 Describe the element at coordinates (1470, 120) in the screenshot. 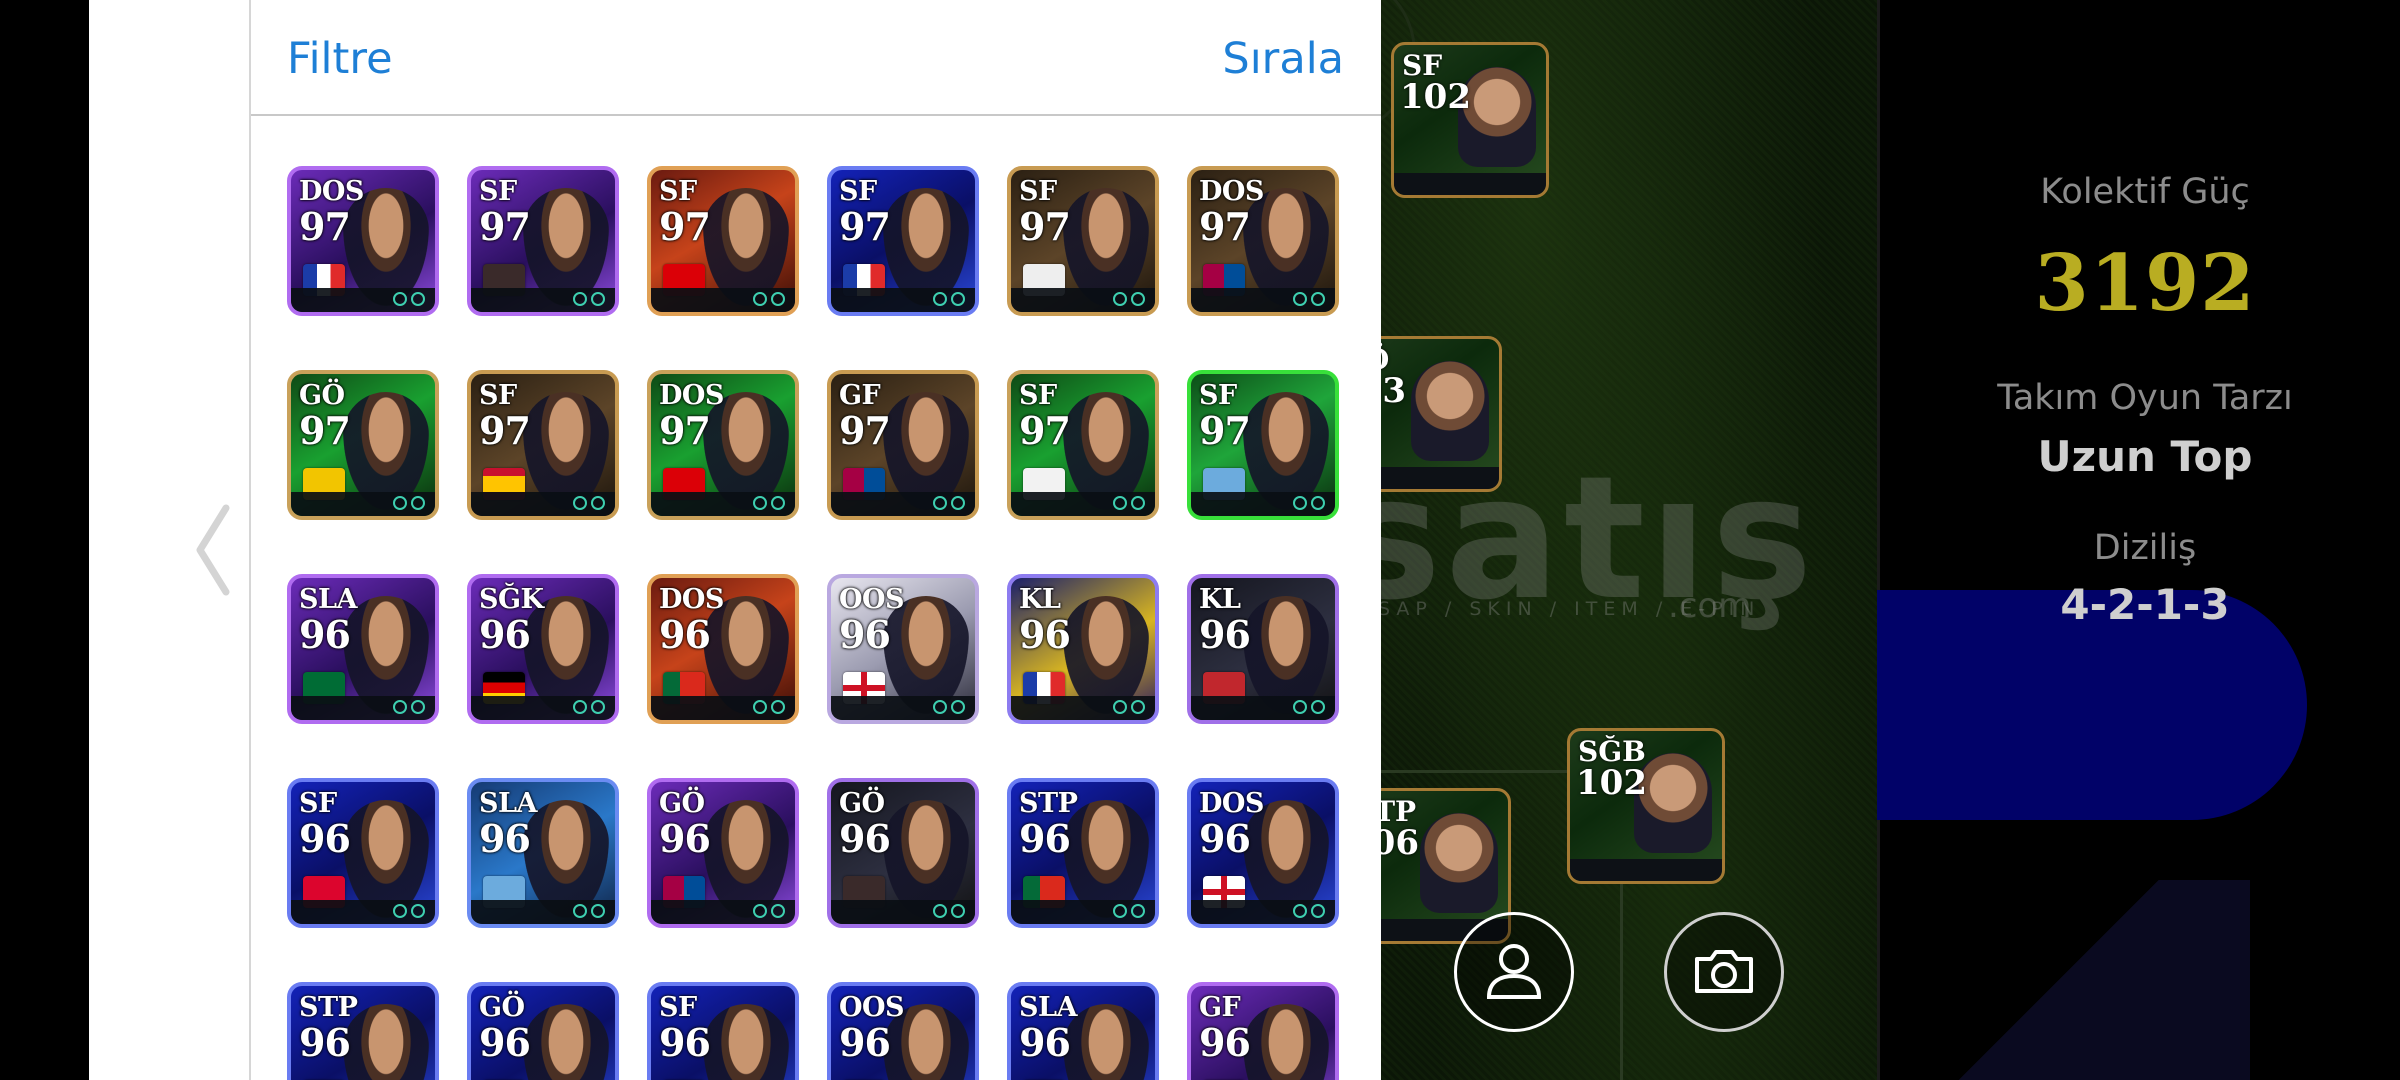

I see `field-player-card: SF 102` at that location.